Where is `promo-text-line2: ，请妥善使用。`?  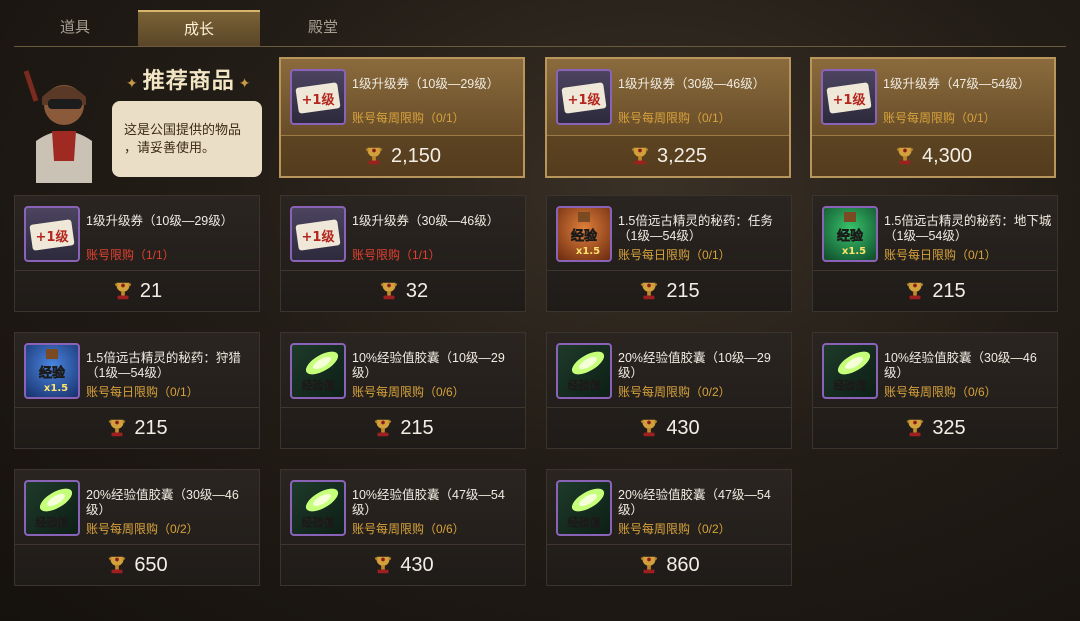 promo-text-line2: ，请妥善使用。 is located at coordinates (170, 147).